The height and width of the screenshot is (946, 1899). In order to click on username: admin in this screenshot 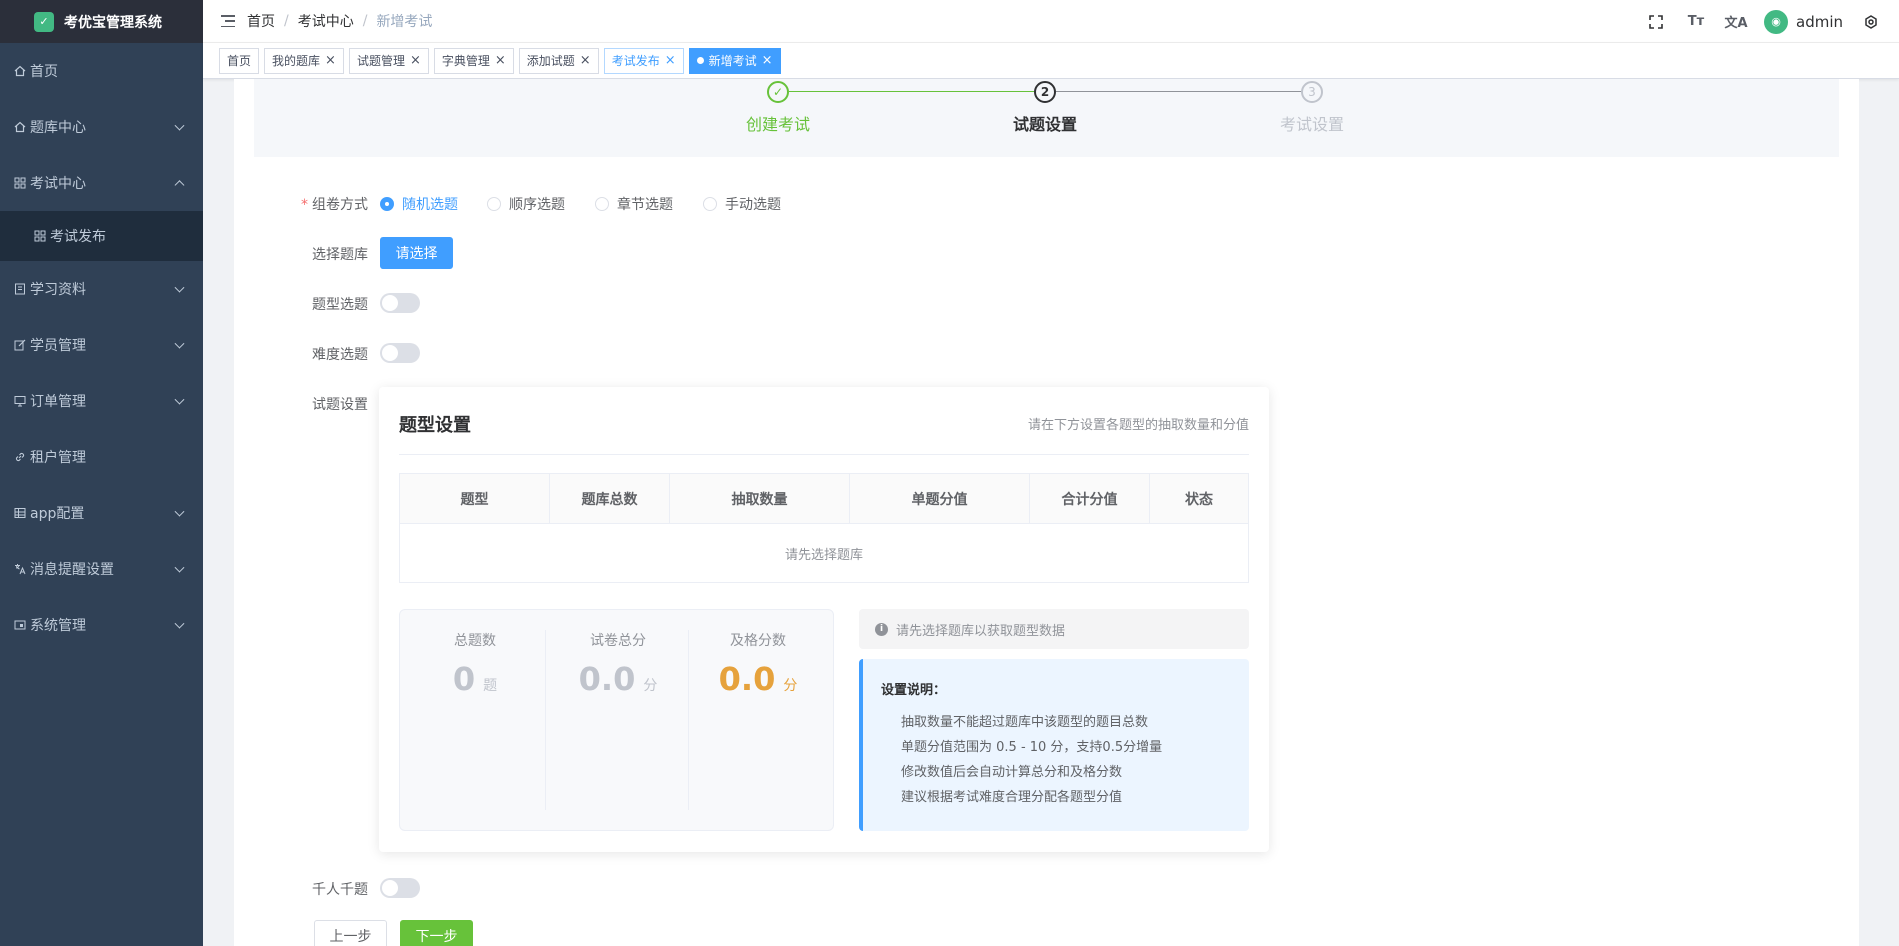, I will do `click(1819, 22)`.